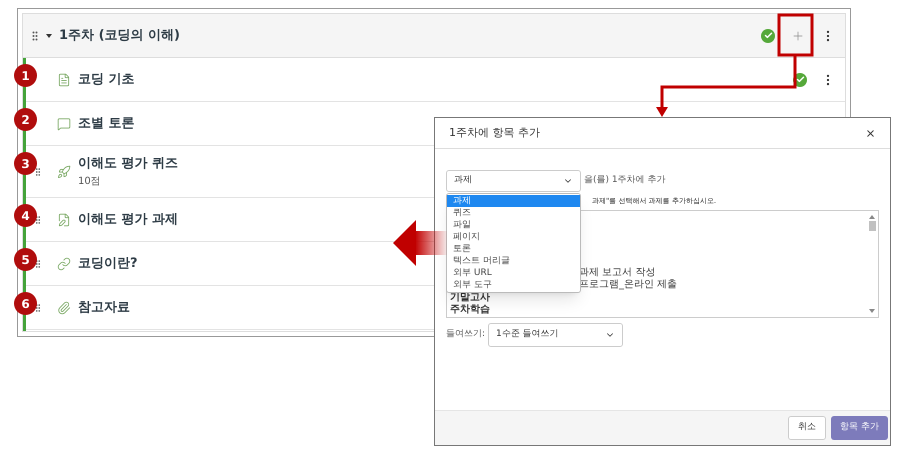  I want to click on step-number: 1, so click(25, 76).